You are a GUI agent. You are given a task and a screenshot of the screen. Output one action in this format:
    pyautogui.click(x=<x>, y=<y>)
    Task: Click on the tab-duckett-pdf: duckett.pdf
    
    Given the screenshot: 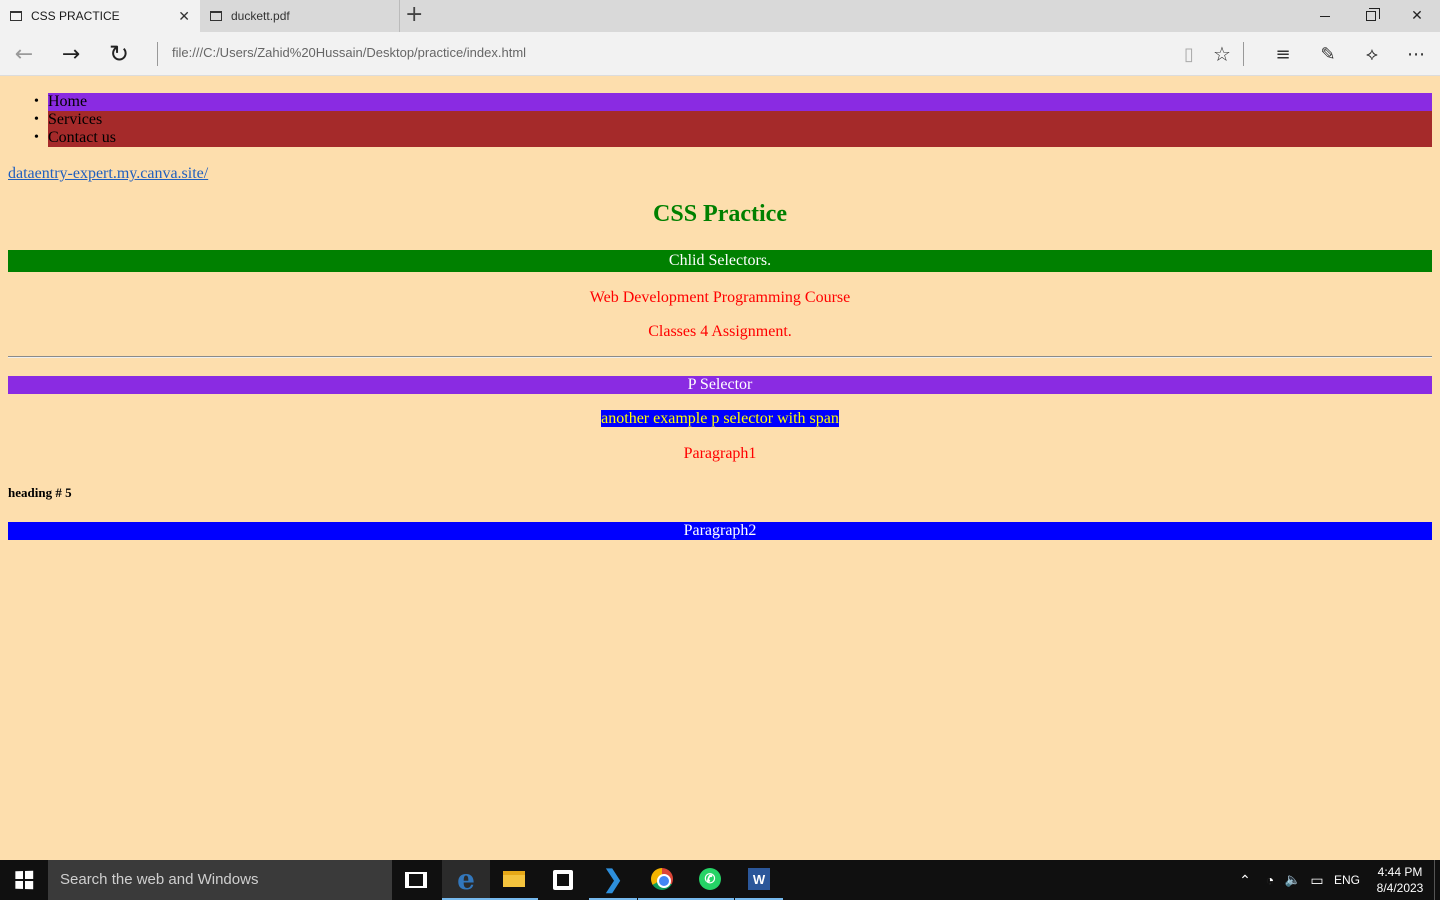 What is the action you would take?
    pyautogui.click(x=300, y=16)
    